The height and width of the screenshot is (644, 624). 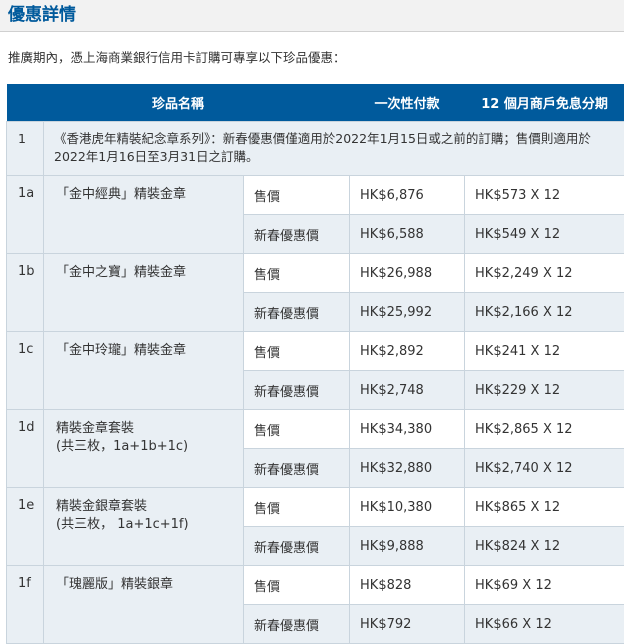 What do you see at coordinates (544, 429) in the screenshot?
I see `sale-installment: HK$2,865 X 12` at bounding box center [544, 429].